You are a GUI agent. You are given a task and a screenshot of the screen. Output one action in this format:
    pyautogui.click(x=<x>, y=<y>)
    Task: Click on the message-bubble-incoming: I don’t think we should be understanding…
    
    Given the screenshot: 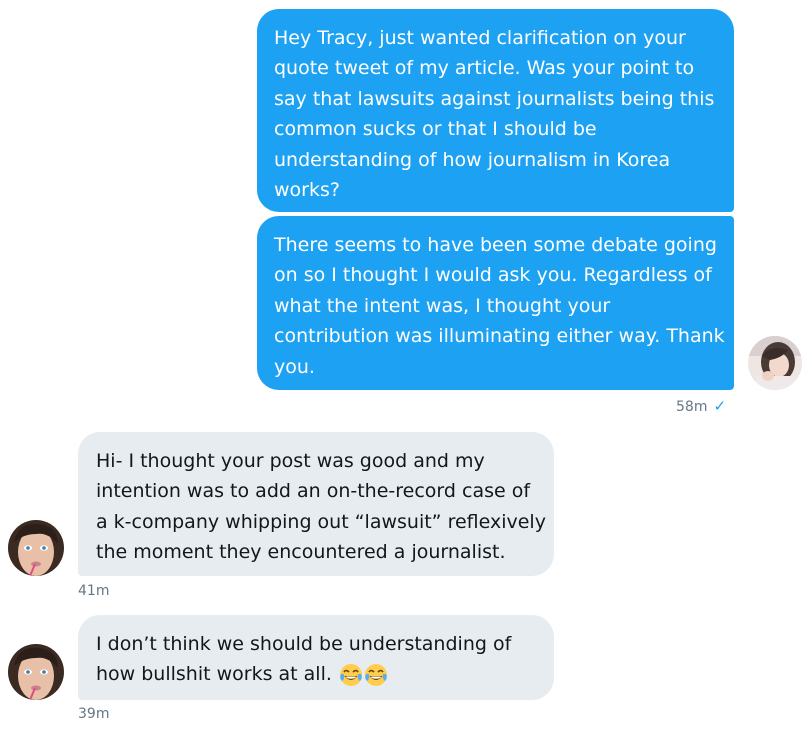 What is the action you would take?
    pyautogui.click(x=316, y=657)
    